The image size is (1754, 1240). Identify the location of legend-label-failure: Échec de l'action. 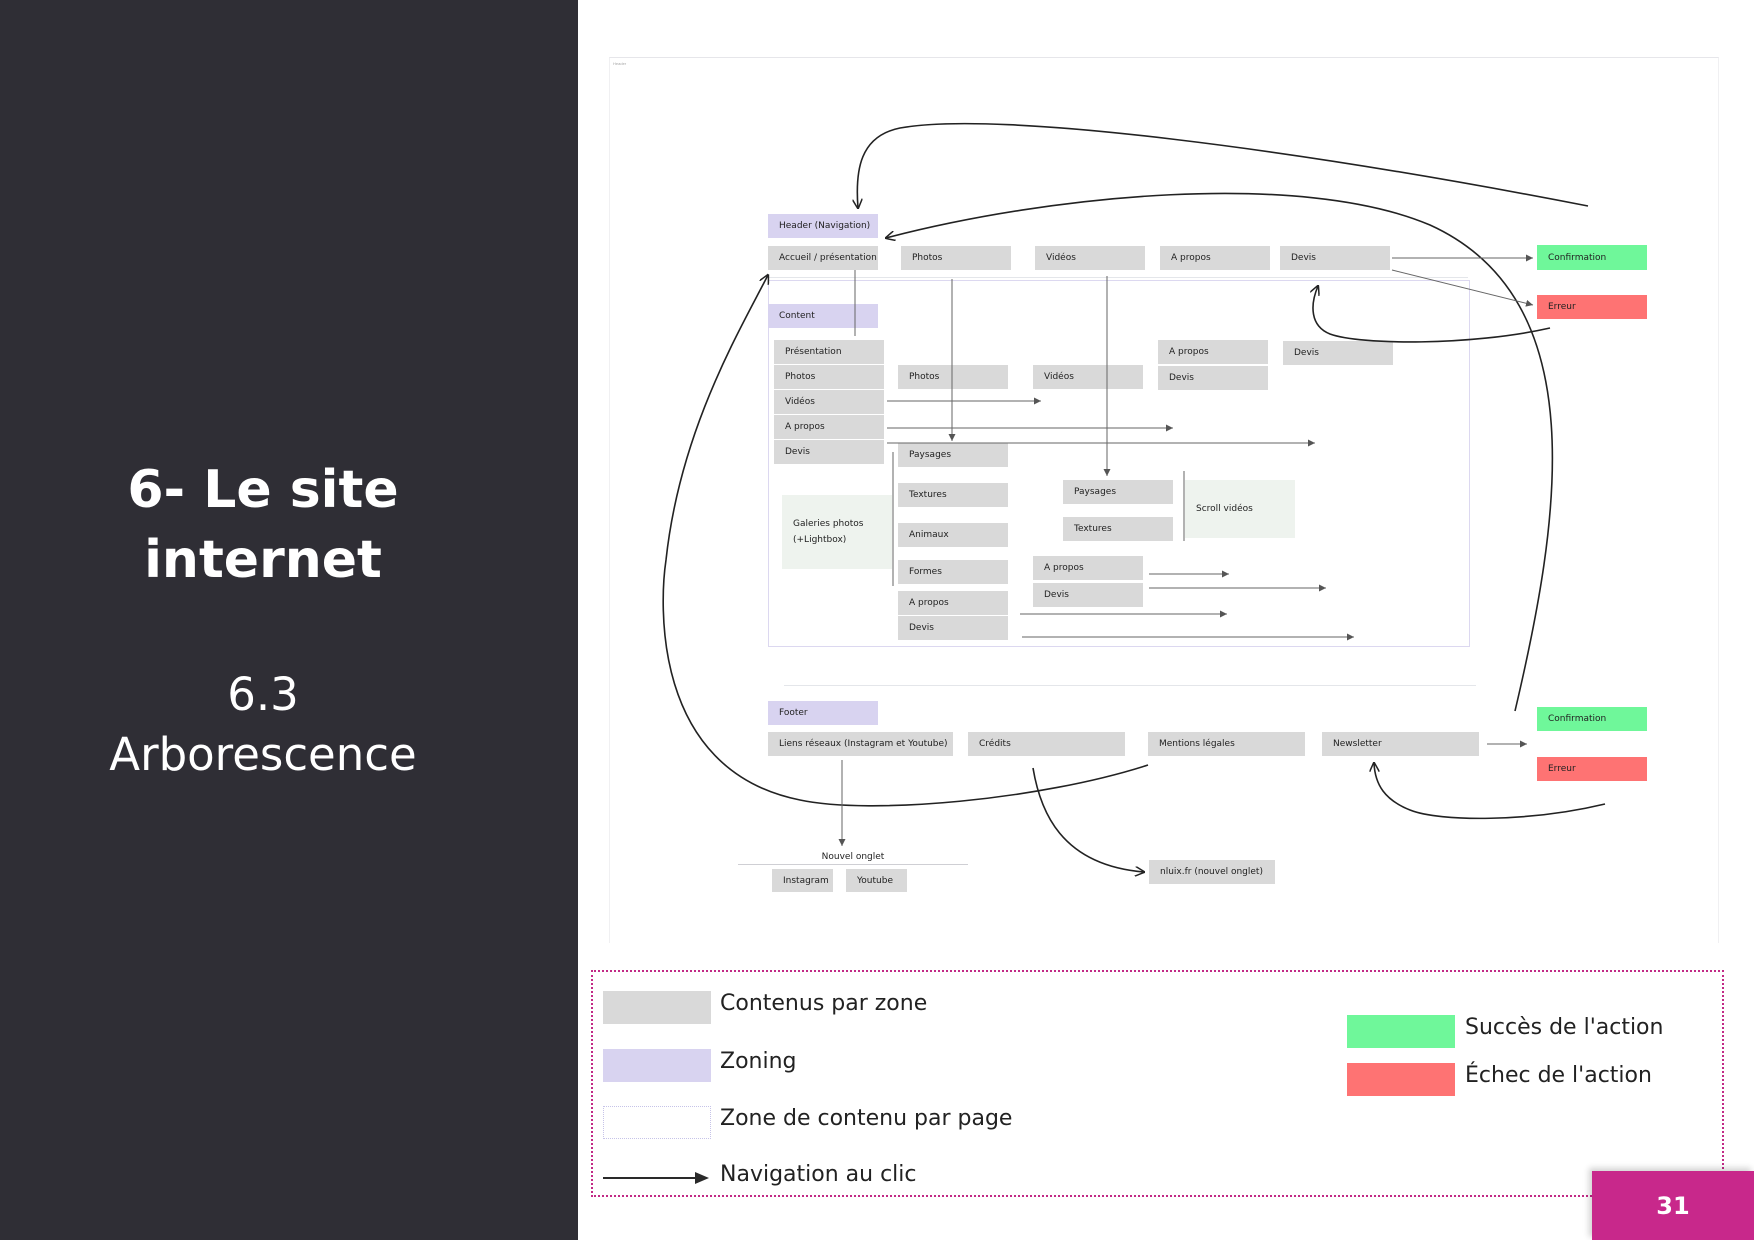
(1558, 1075).